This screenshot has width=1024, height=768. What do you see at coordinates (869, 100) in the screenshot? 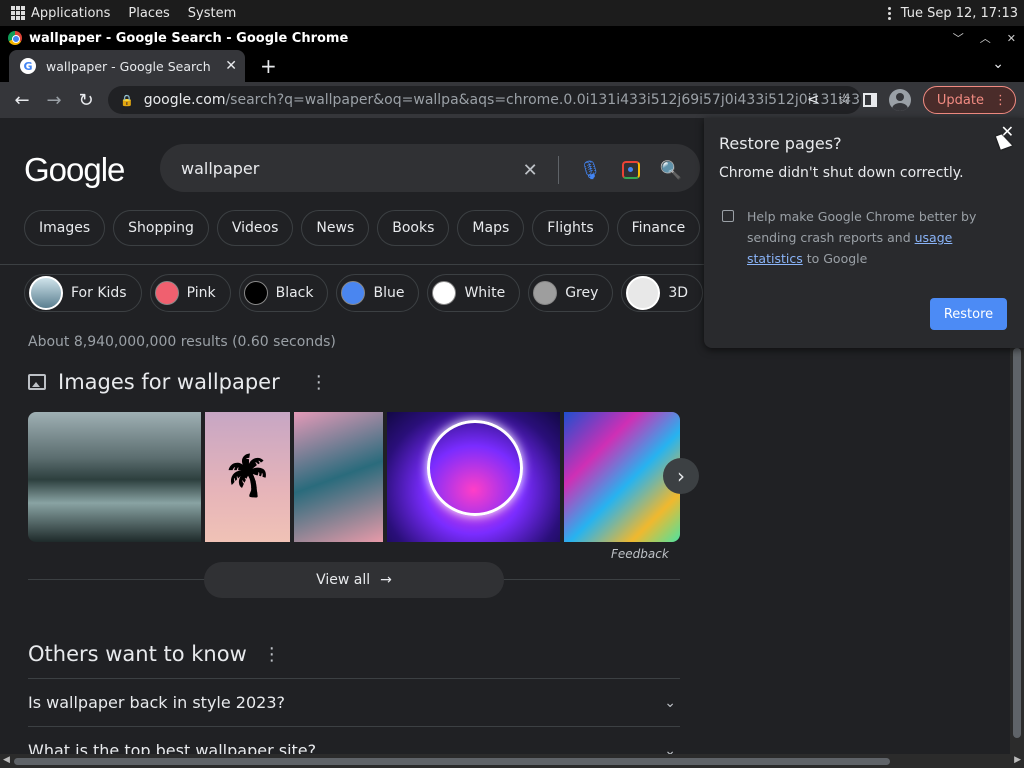
I see `side-panel-icon` at bounding box center [869, 100].